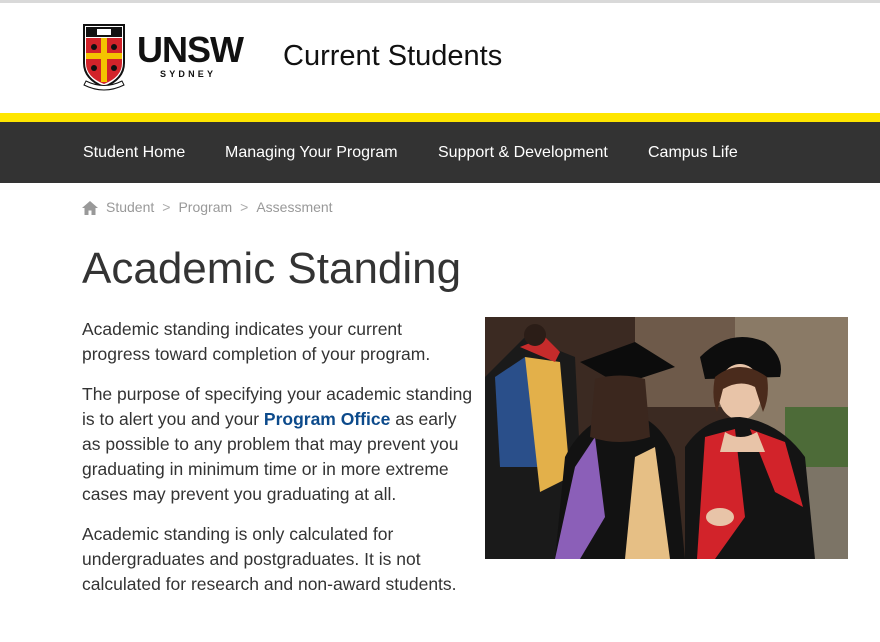 Image resolution: width=880 pixels, height=642 pixels. I want to click on unsw-wordmark-sub: SYDNEY, so click(188, 74).